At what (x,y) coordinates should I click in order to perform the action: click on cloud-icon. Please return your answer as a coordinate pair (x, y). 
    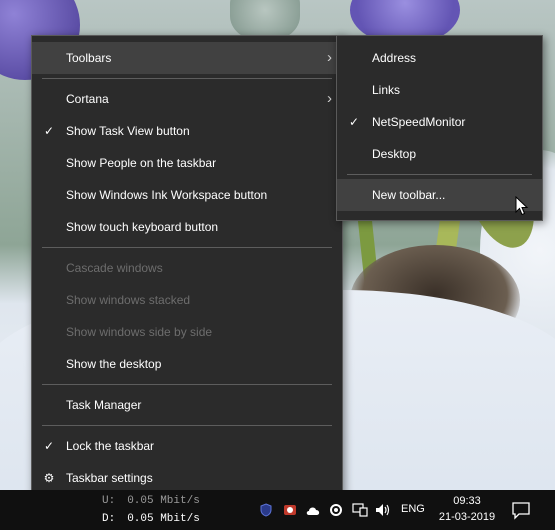
    Looking at the image, I should click on (313, 510).